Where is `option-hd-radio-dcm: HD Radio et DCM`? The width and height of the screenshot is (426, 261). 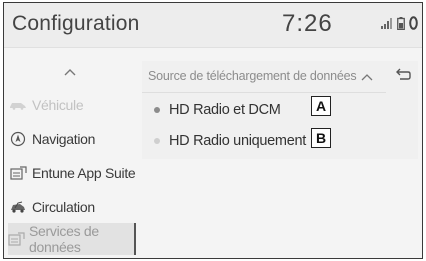 option-hd-radio-dcm: HD Radio et DCM is located at coordinates (264, 109).